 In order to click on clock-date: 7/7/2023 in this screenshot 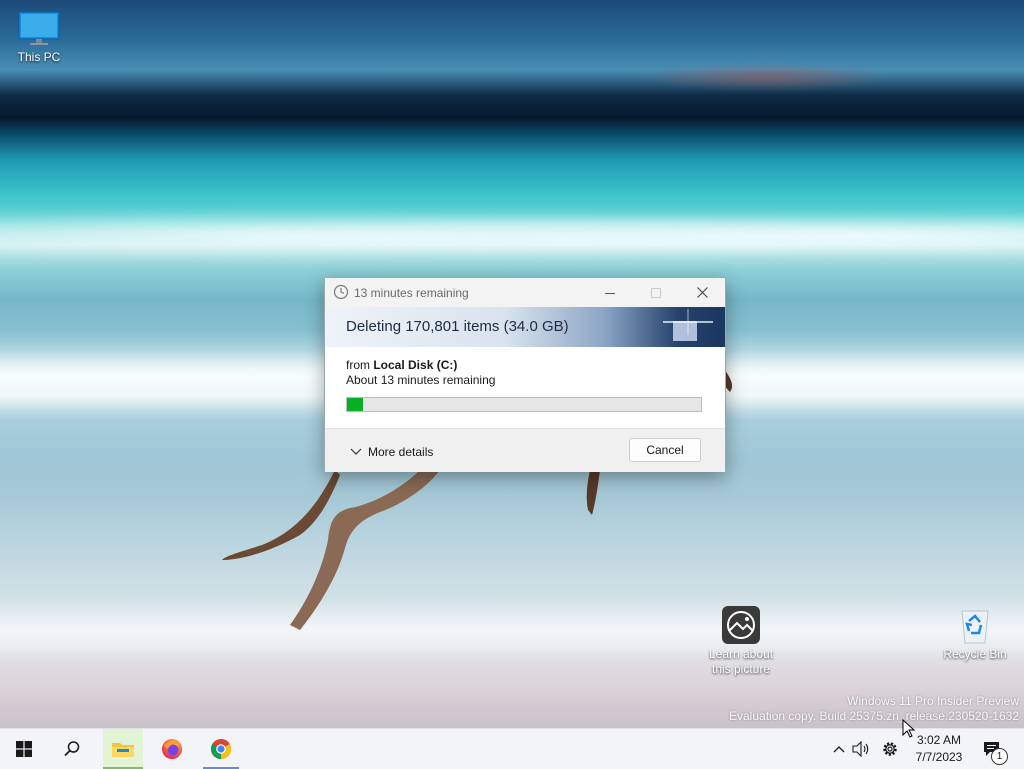, I will do `click(939, 757)`.